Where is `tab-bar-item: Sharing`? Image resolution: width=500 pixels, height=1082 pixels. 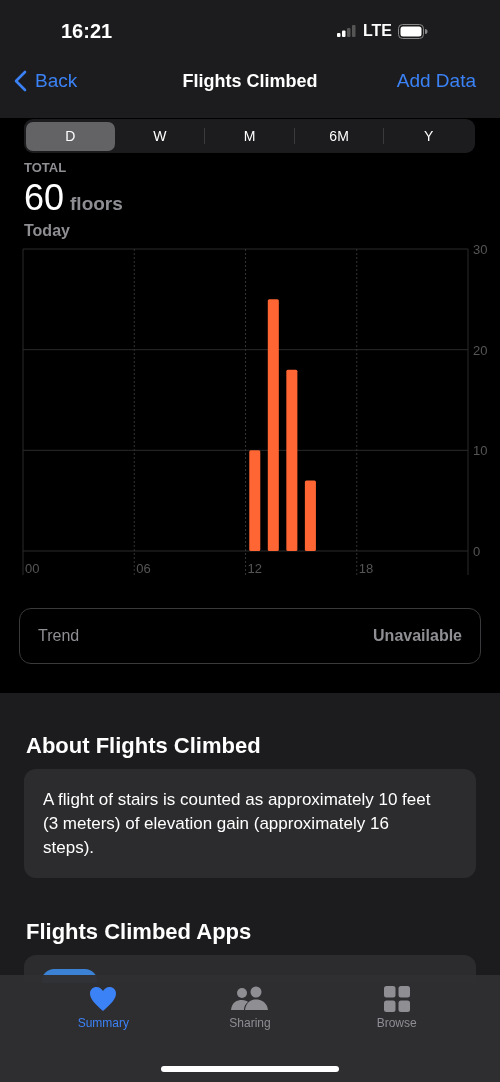 tab-bar-item: Sharing is located at coordinates (250, 1008).